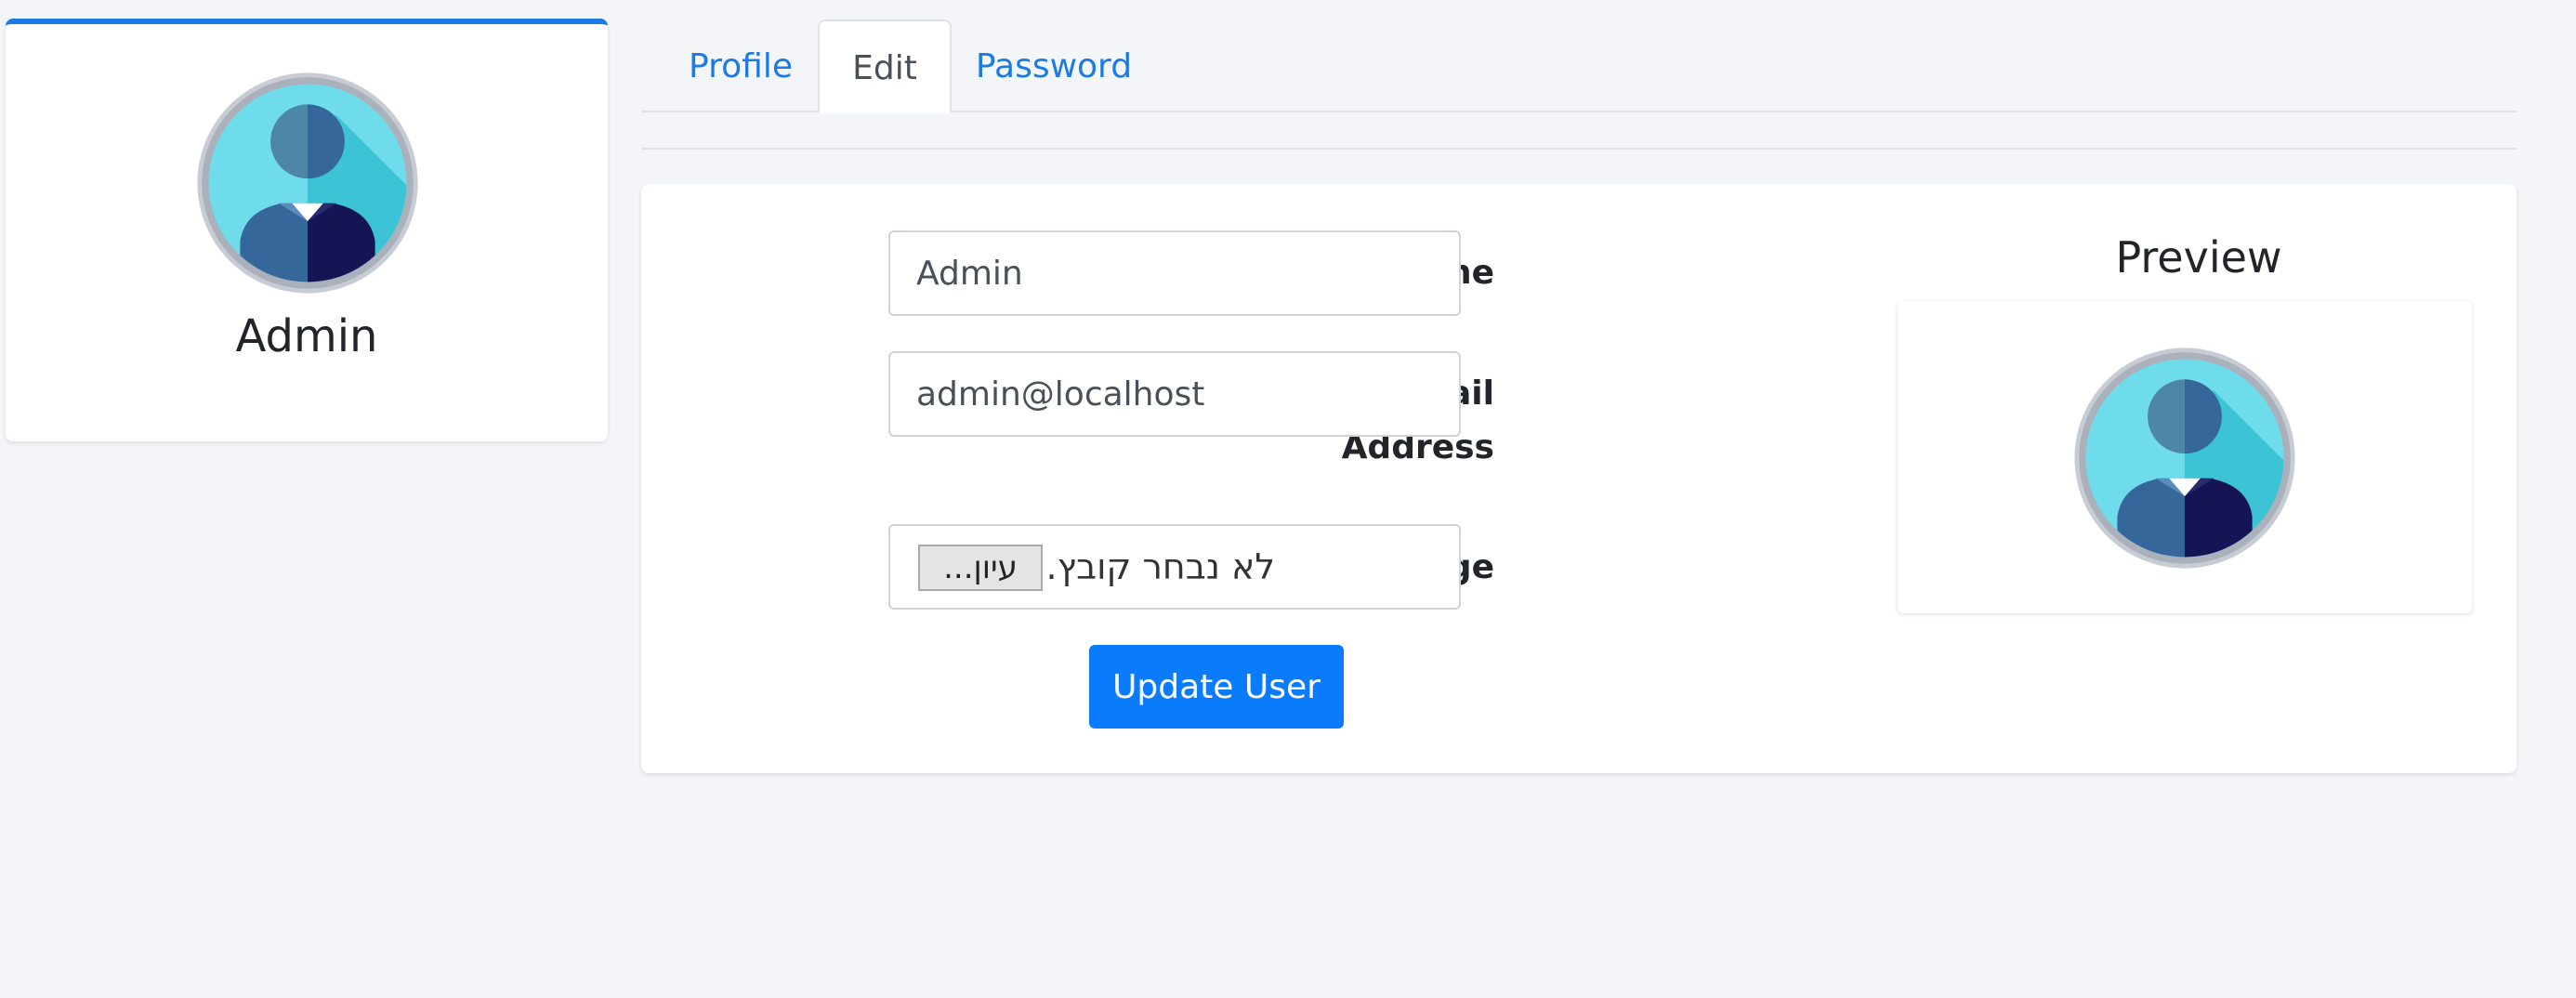 Image resolution: width=2576 pixels, height=998 pixels. Describe the element at coordinates (1054, 66) in the screenshot. I see `tab-password: Password` at that location.